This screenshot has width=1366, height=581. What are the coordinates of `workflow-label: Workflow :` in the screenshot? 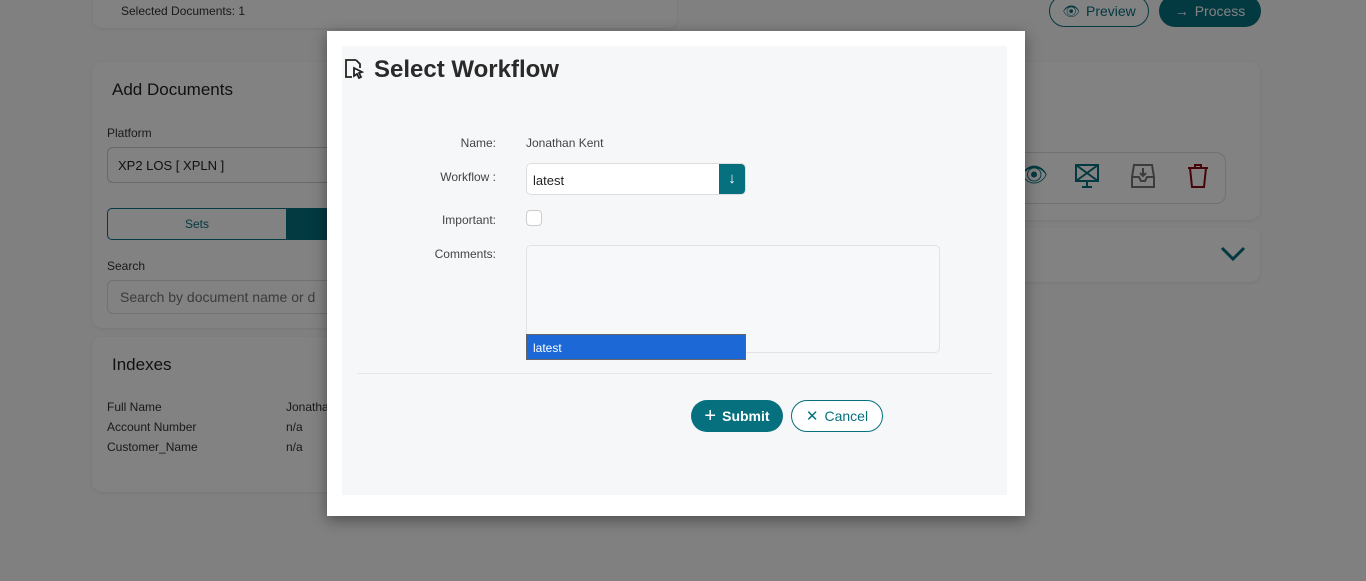 It's located at (468, 177).